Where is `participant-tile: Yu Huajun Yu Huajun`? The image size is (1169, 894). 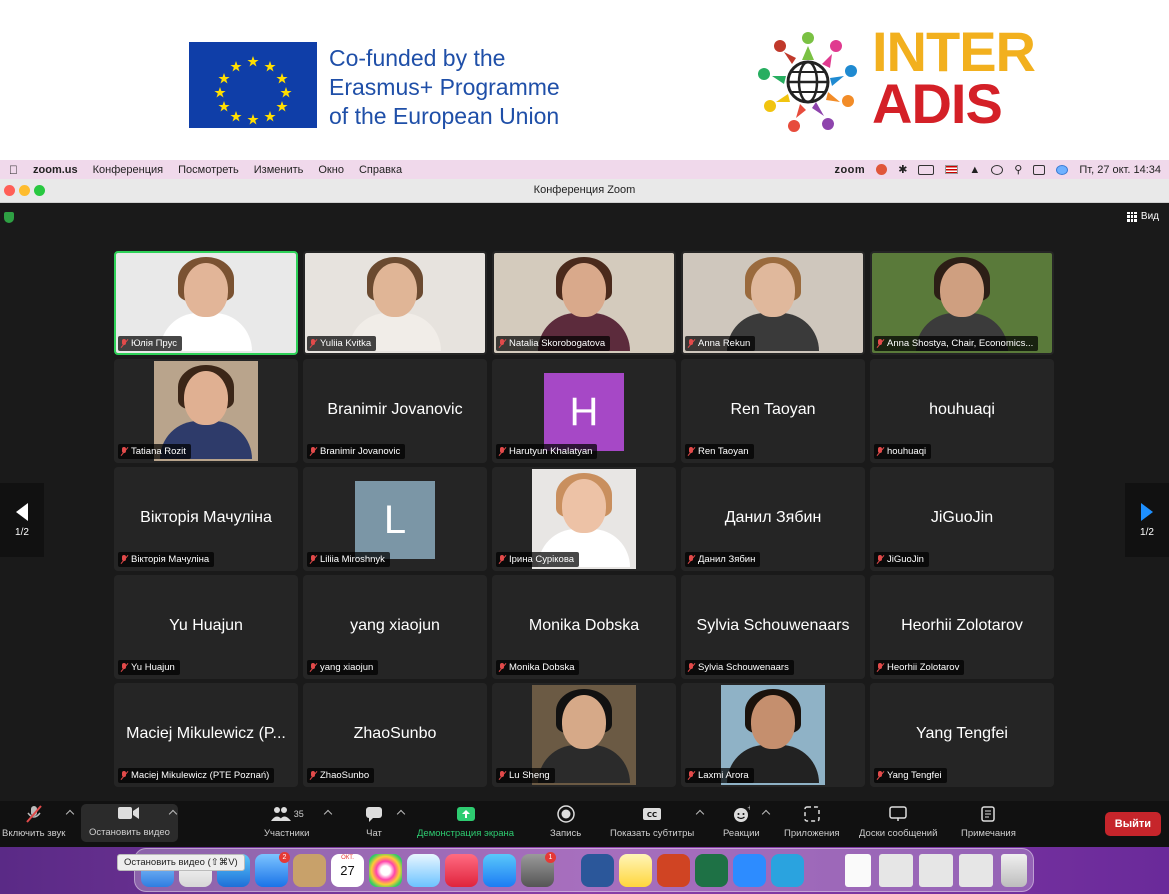
participant-tile: Yu Huajun Yu Huajun is located at coordinates (206, 627).